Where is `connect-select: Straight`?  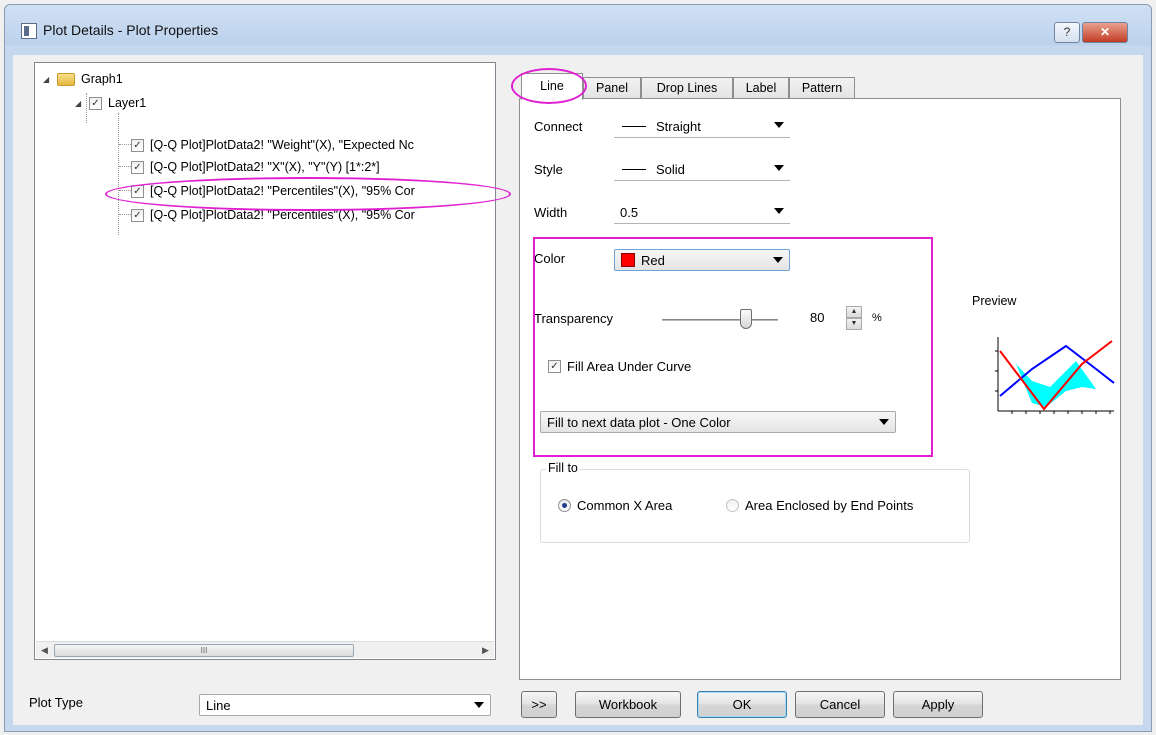 connect-select: Straight is located at coordinates (702, 127).